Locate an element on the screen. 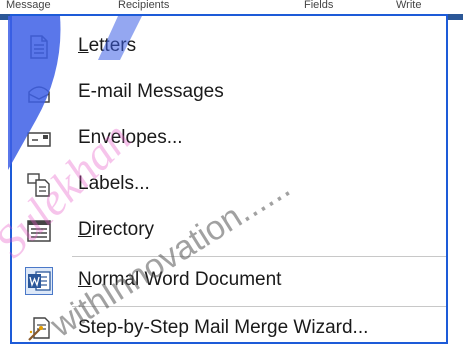  email-icon is located at coordinates (39, 94).